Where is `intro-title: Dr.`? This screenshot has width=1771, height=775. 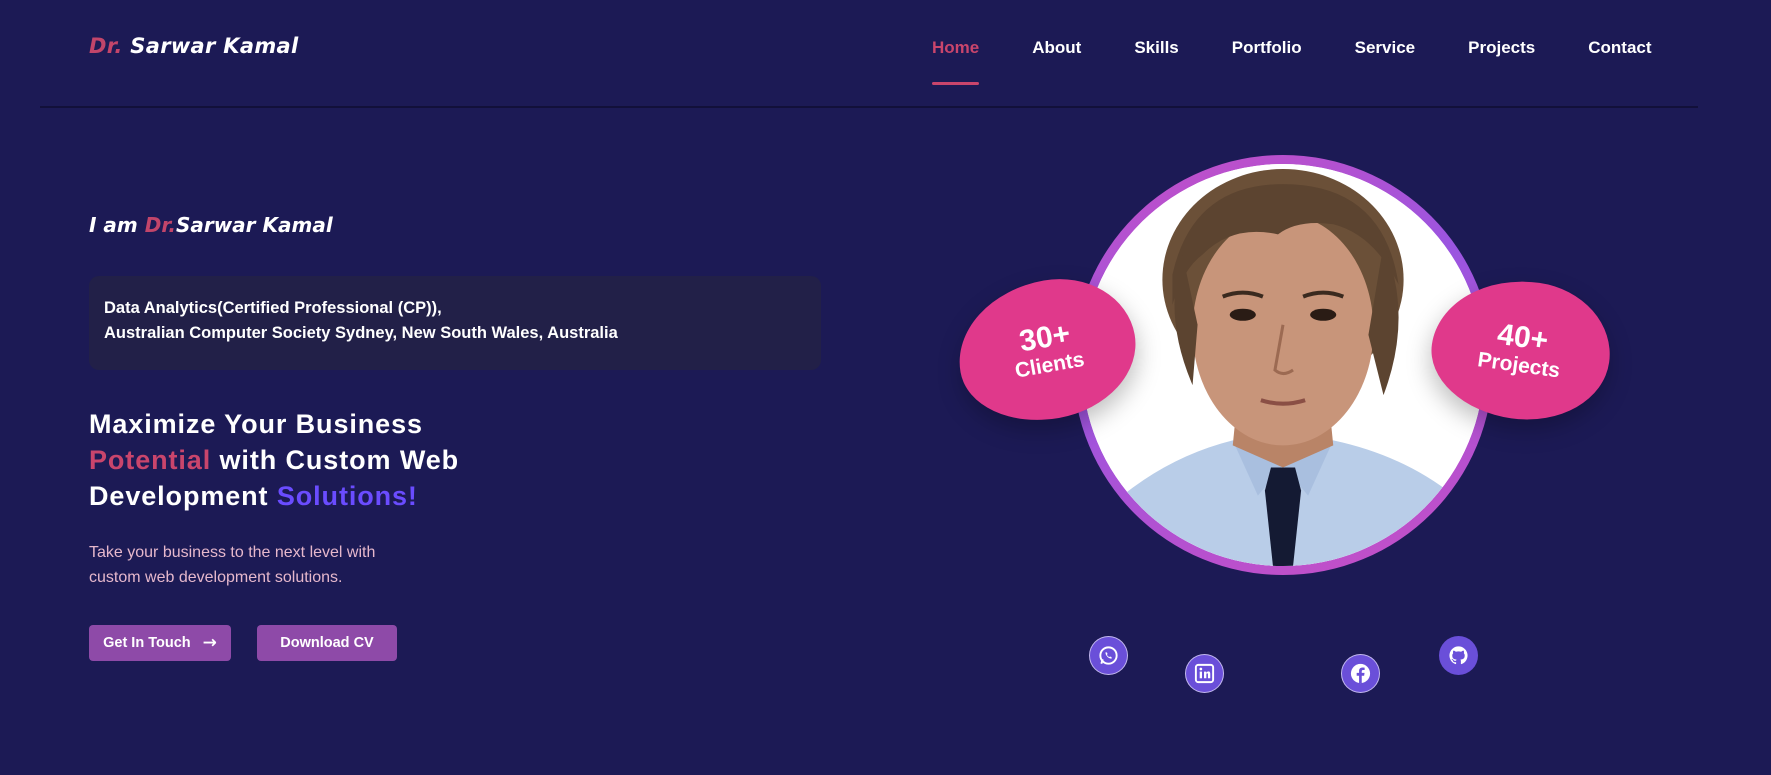 intro-title: Dr. is located at coordinates (160, 225).